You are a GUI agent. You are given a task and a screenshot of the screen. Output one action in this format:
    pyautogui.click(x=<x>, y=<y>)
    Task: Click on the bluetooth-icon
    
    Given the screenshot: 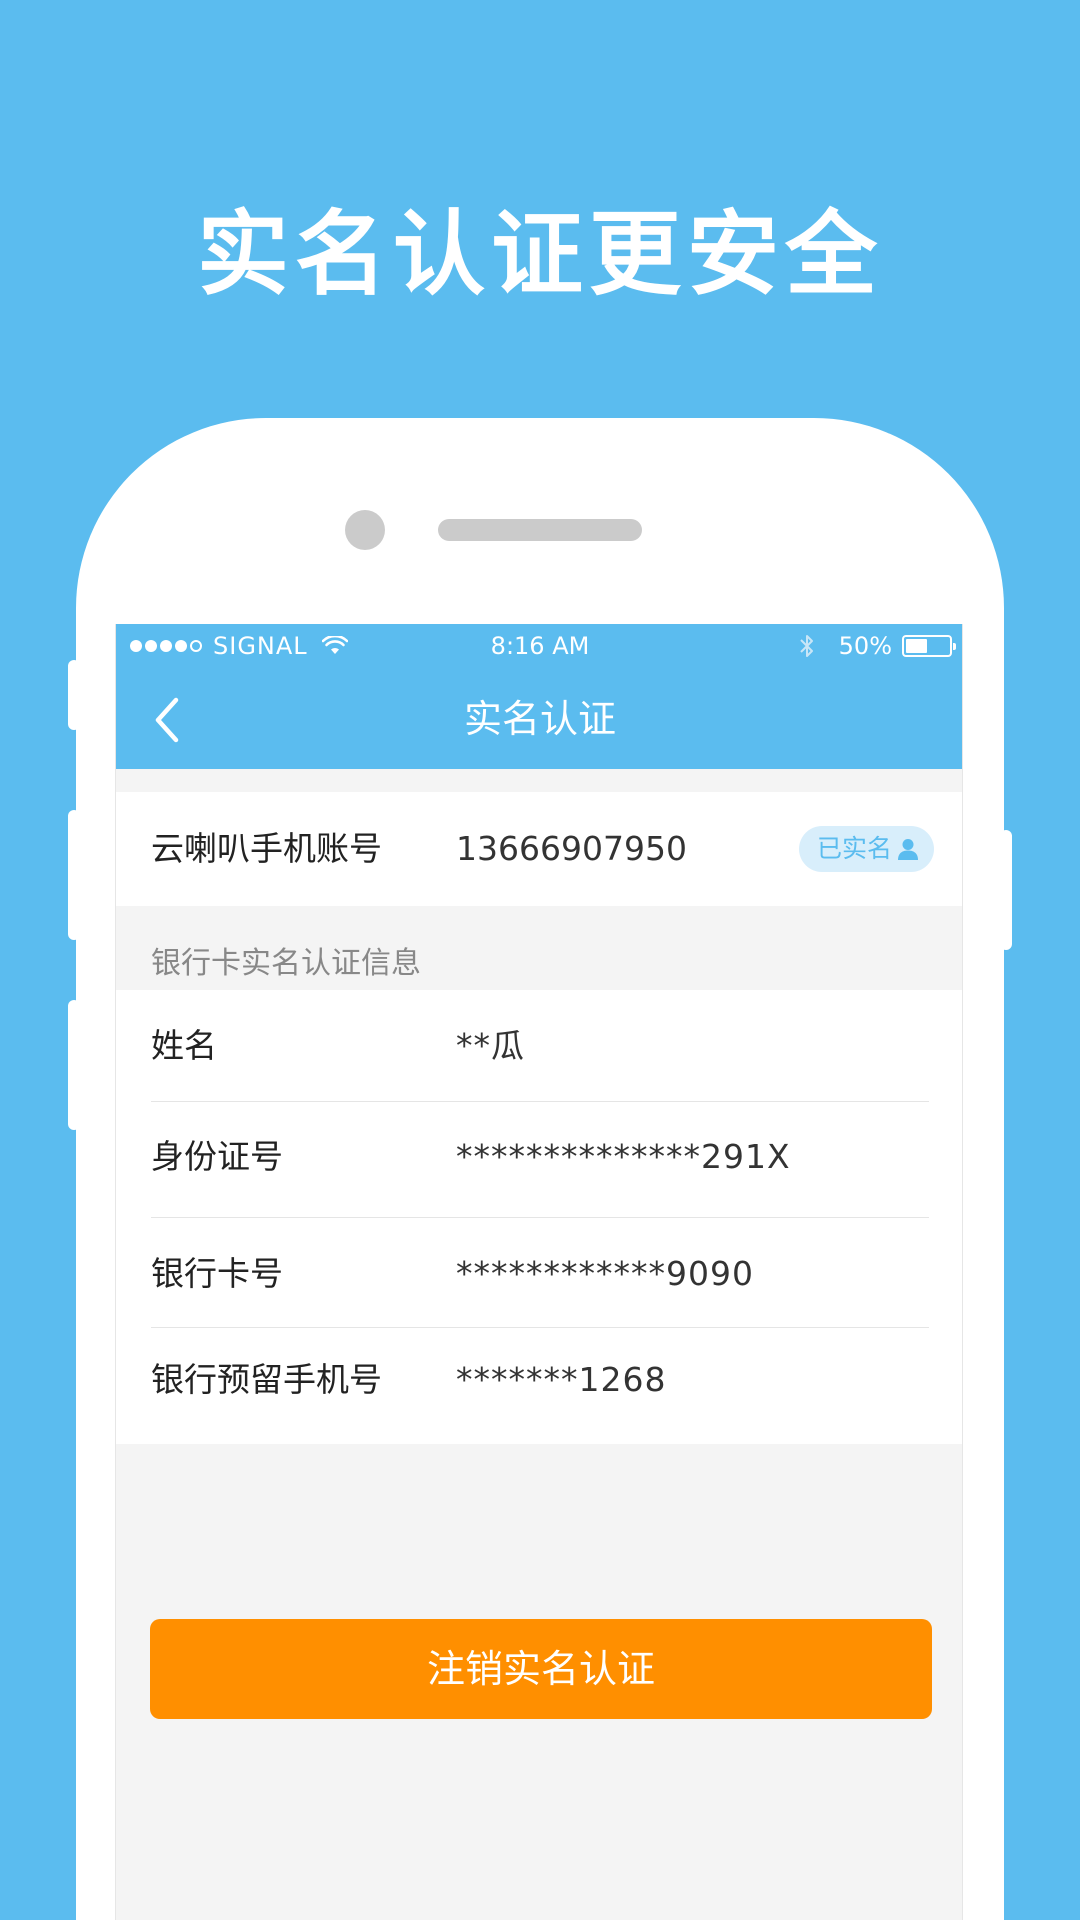 What is the action you would take?
    pyautogui.click(x=806, y=646)
    